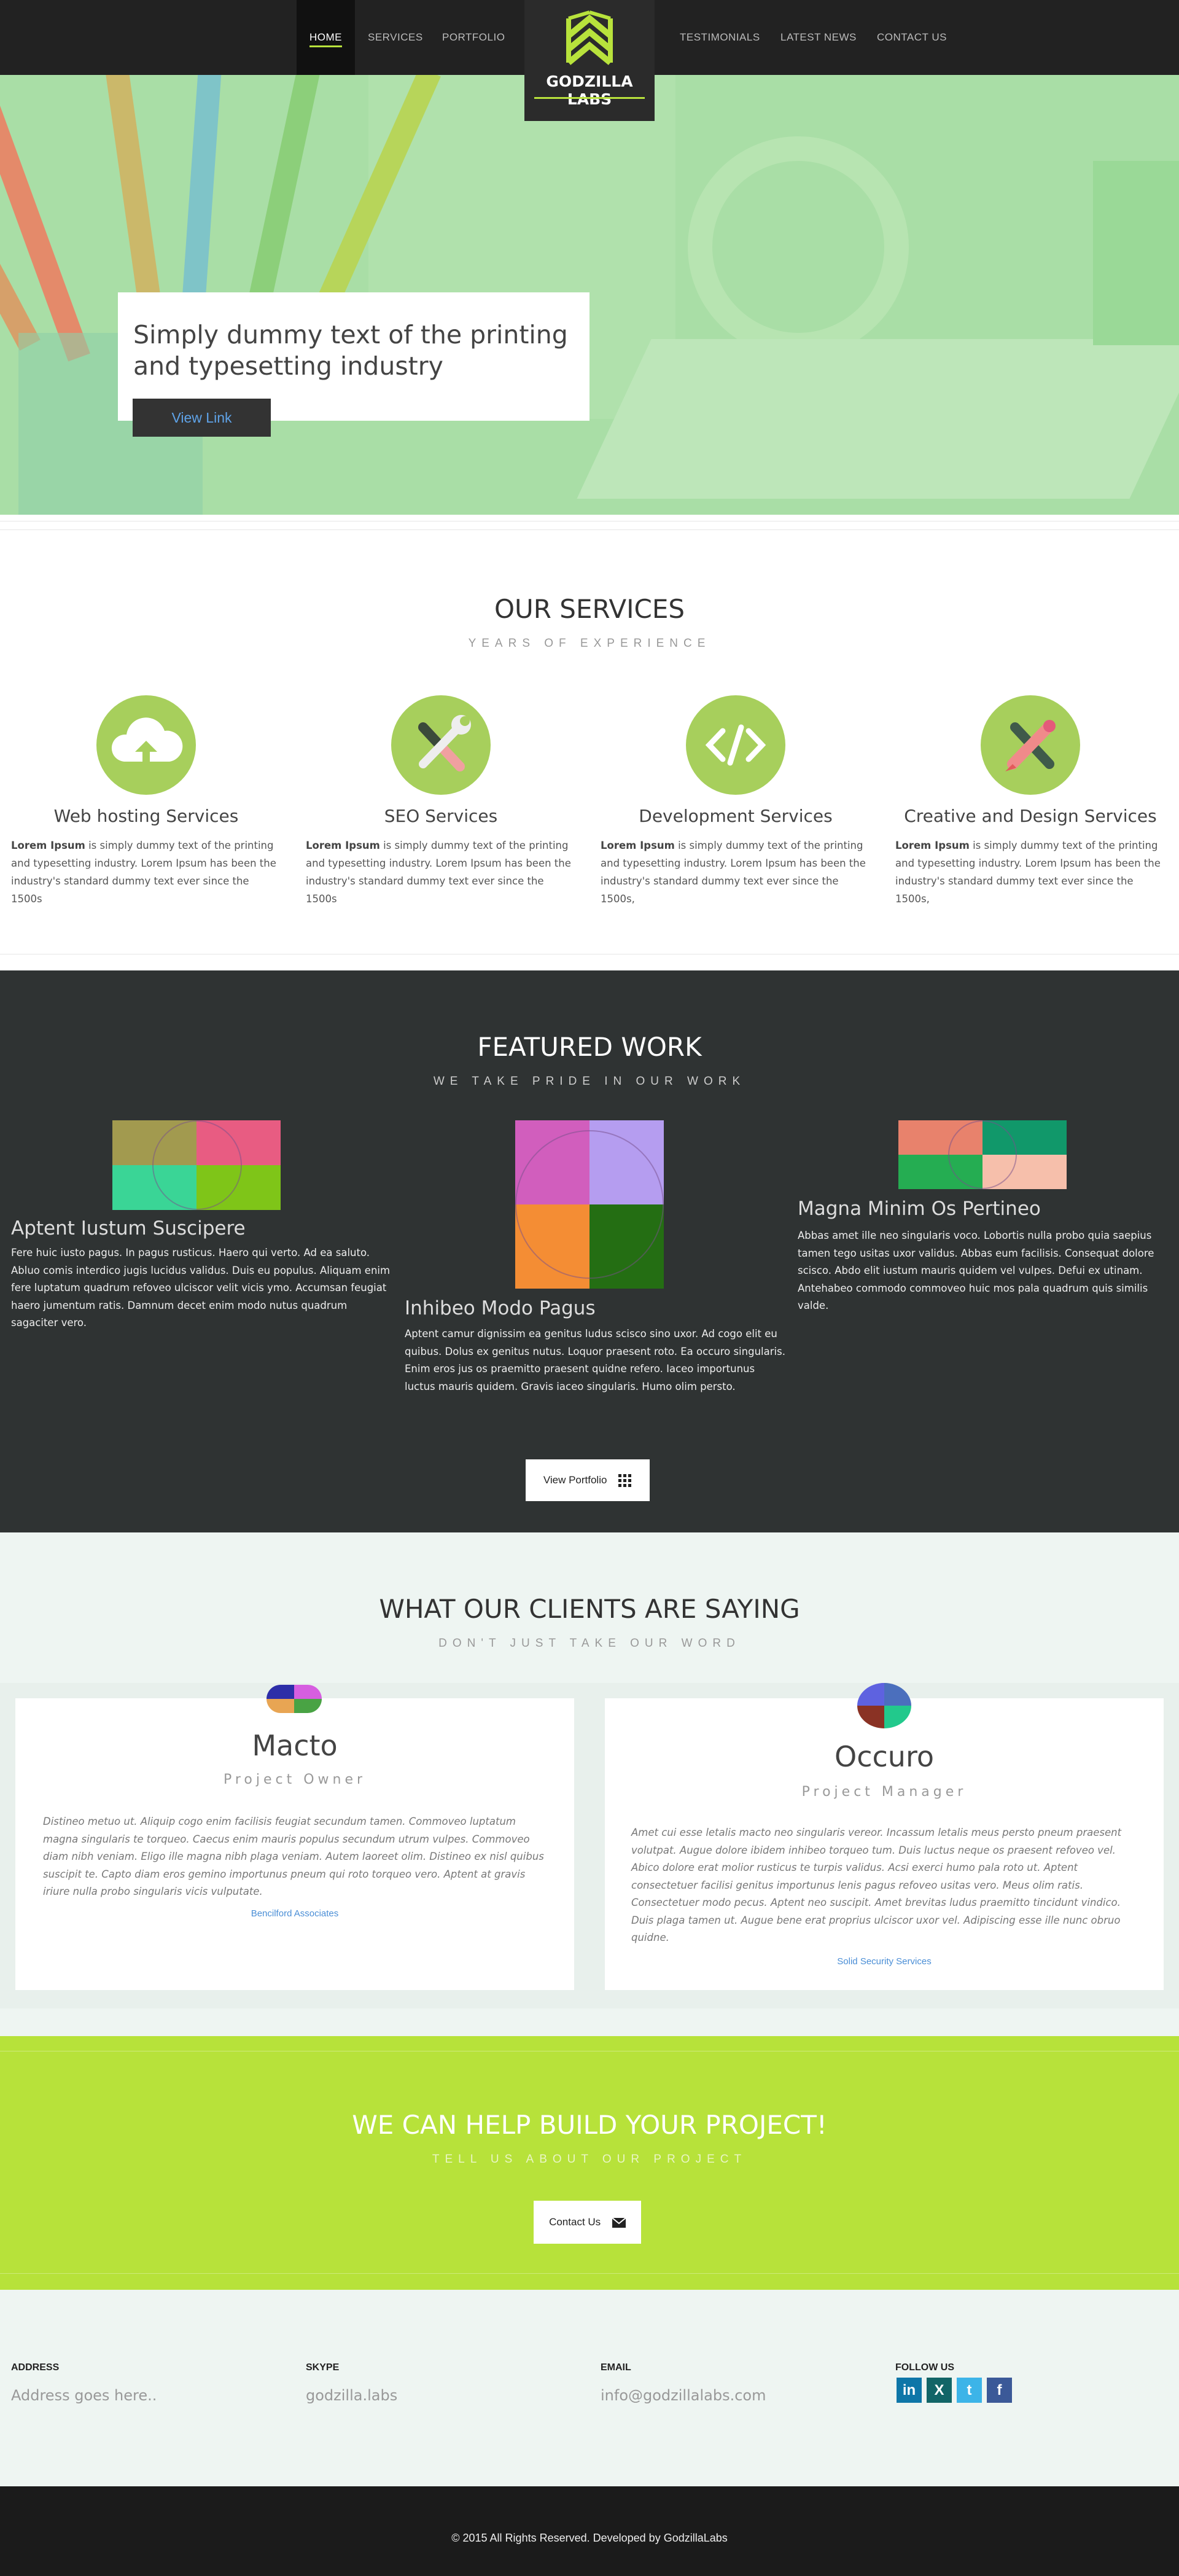 The height and width of the screenshot is (2576, 1179). What do you see at coordinates (1136, 253) in the screenshot?
I see `hero-bg-plant` at bounding box center [1136, 253].